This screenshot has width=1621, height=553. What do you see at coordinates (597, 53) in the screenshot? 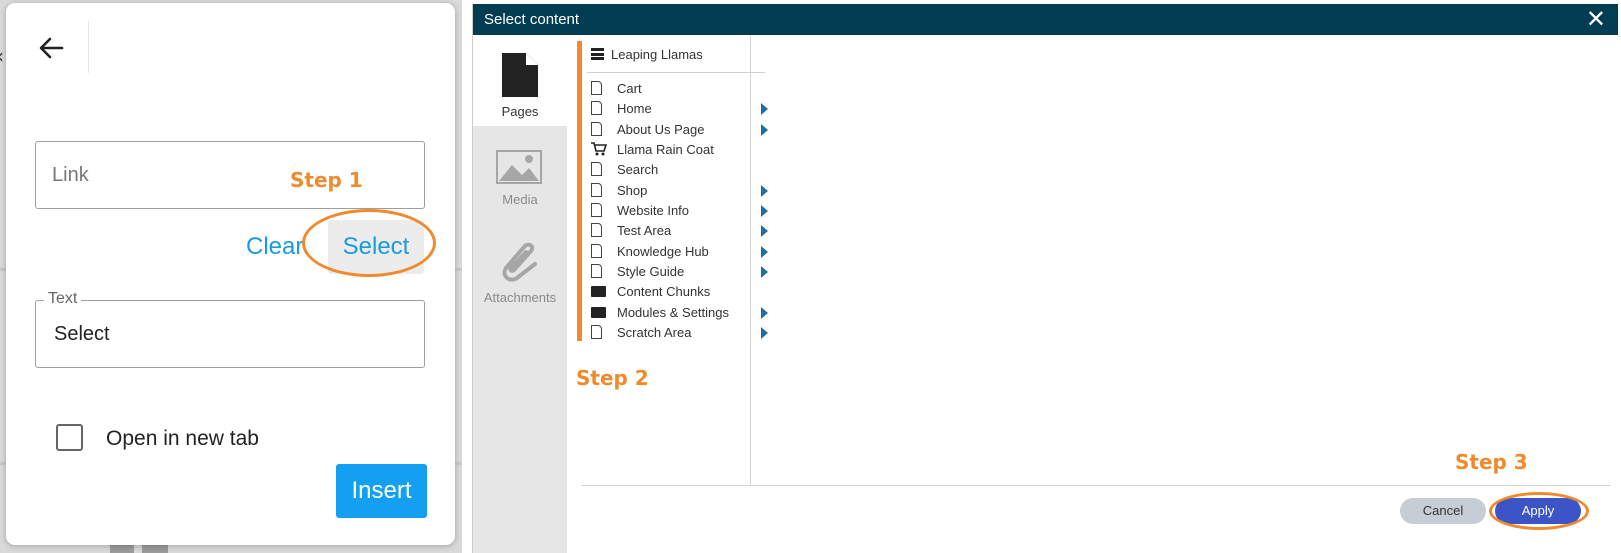
I see `database-icon` at bounding box center [597, 53].